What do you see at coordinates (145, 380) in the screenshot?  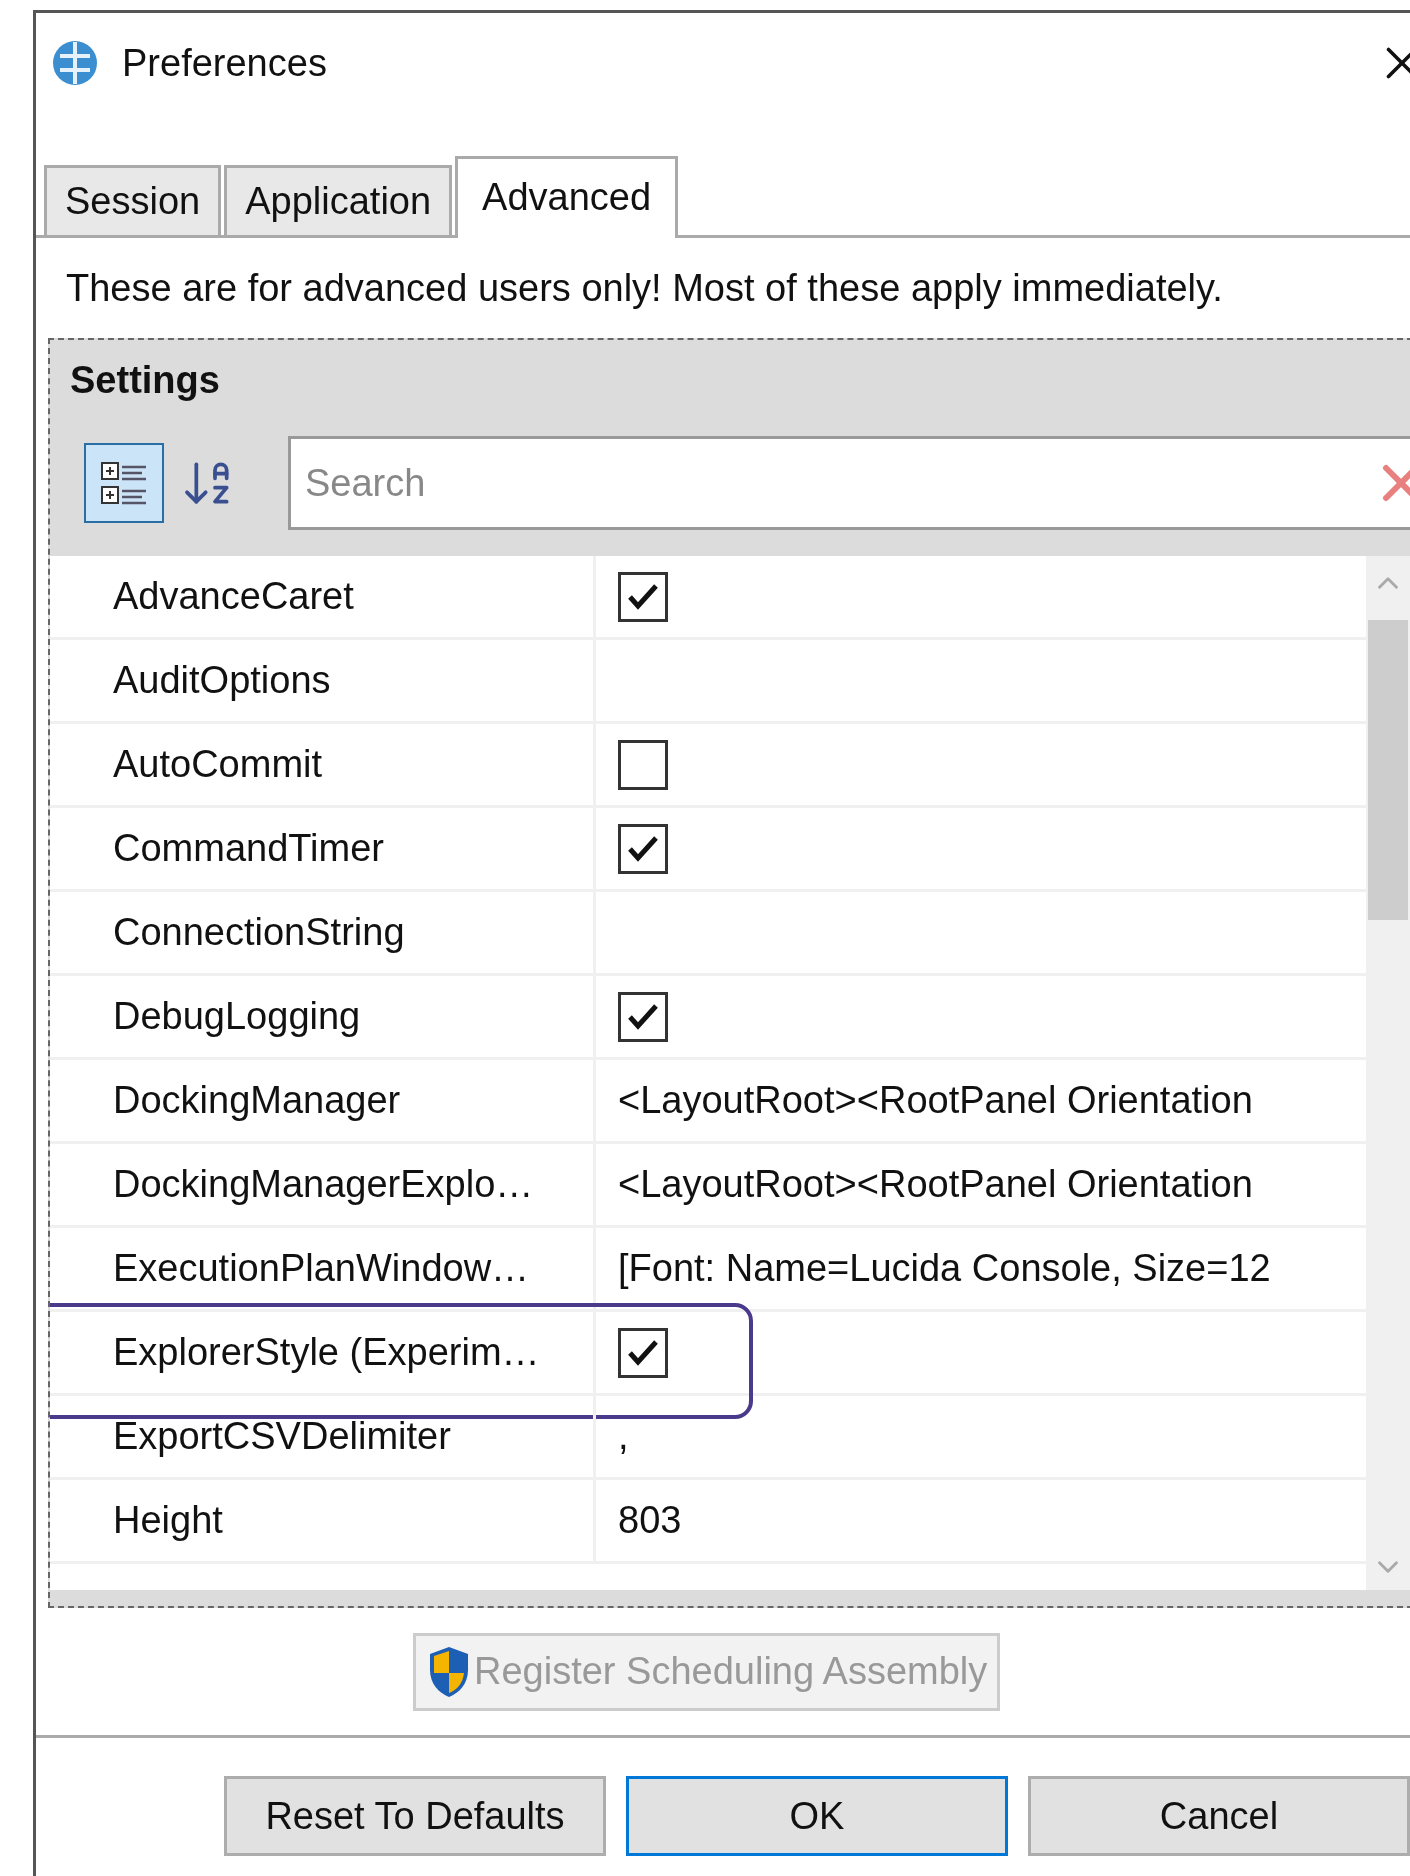 I see `settings-header: Settings` at bounding box center [145, 380].